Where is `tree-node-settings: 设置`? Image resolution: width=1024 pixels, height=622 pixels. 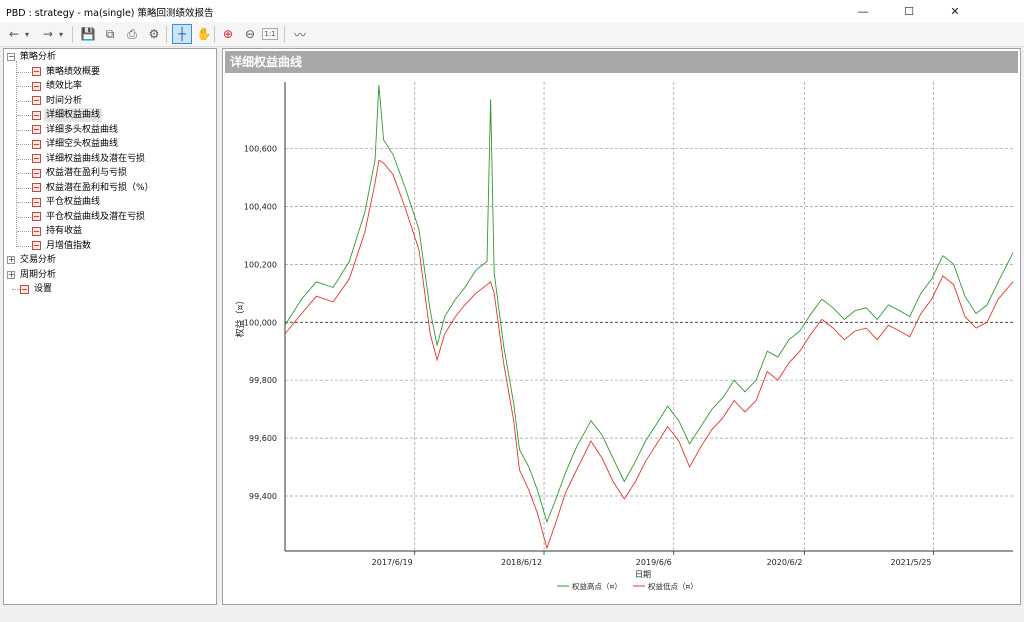
tree-node-settings: 设置 is located at coordinates (37, 289).